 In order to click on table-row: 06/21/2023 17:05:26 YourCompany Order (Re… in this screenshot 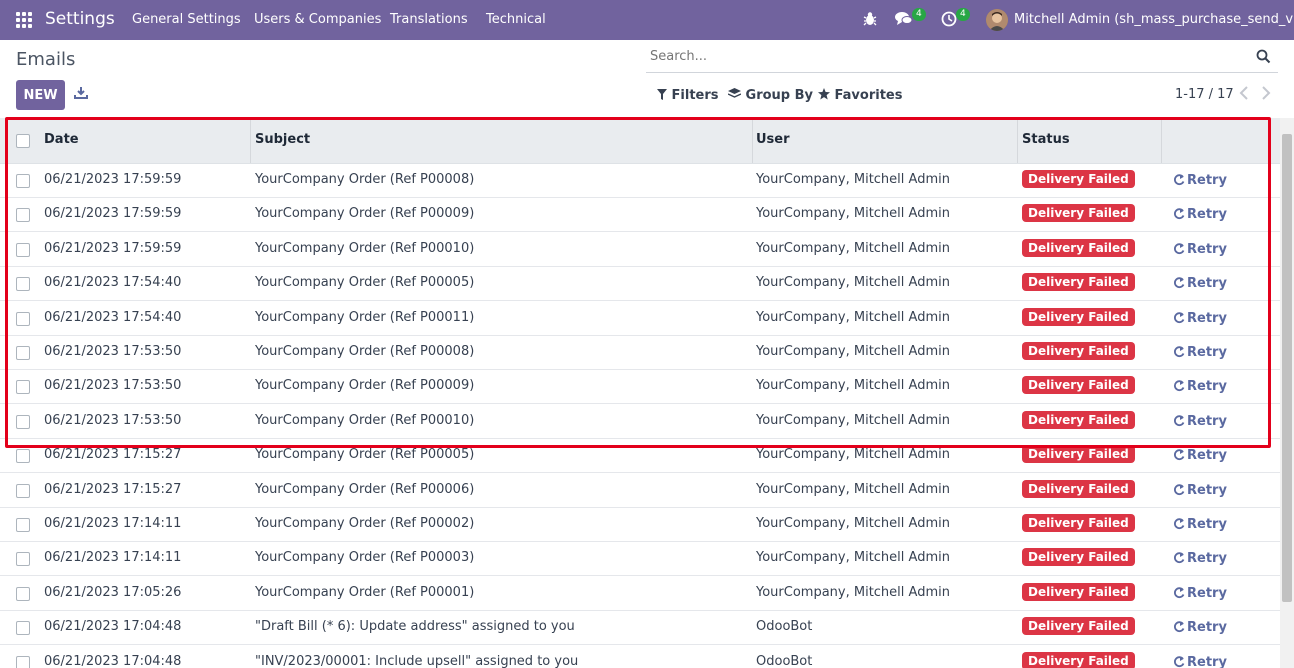, I will do `click(640, 593)`.